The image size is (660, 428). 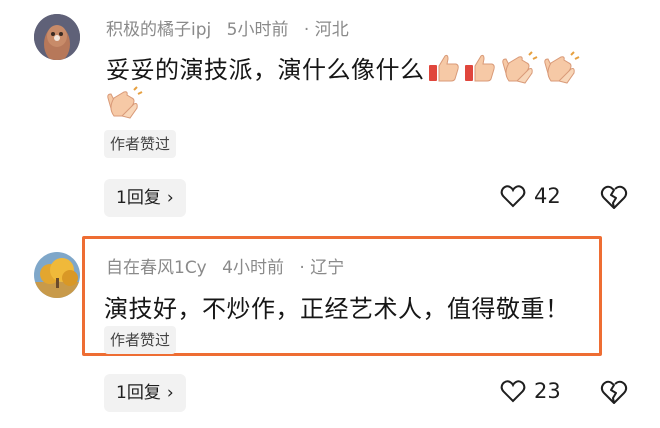 I want to click on location: · 辽宁, so click(x=322, y=268).